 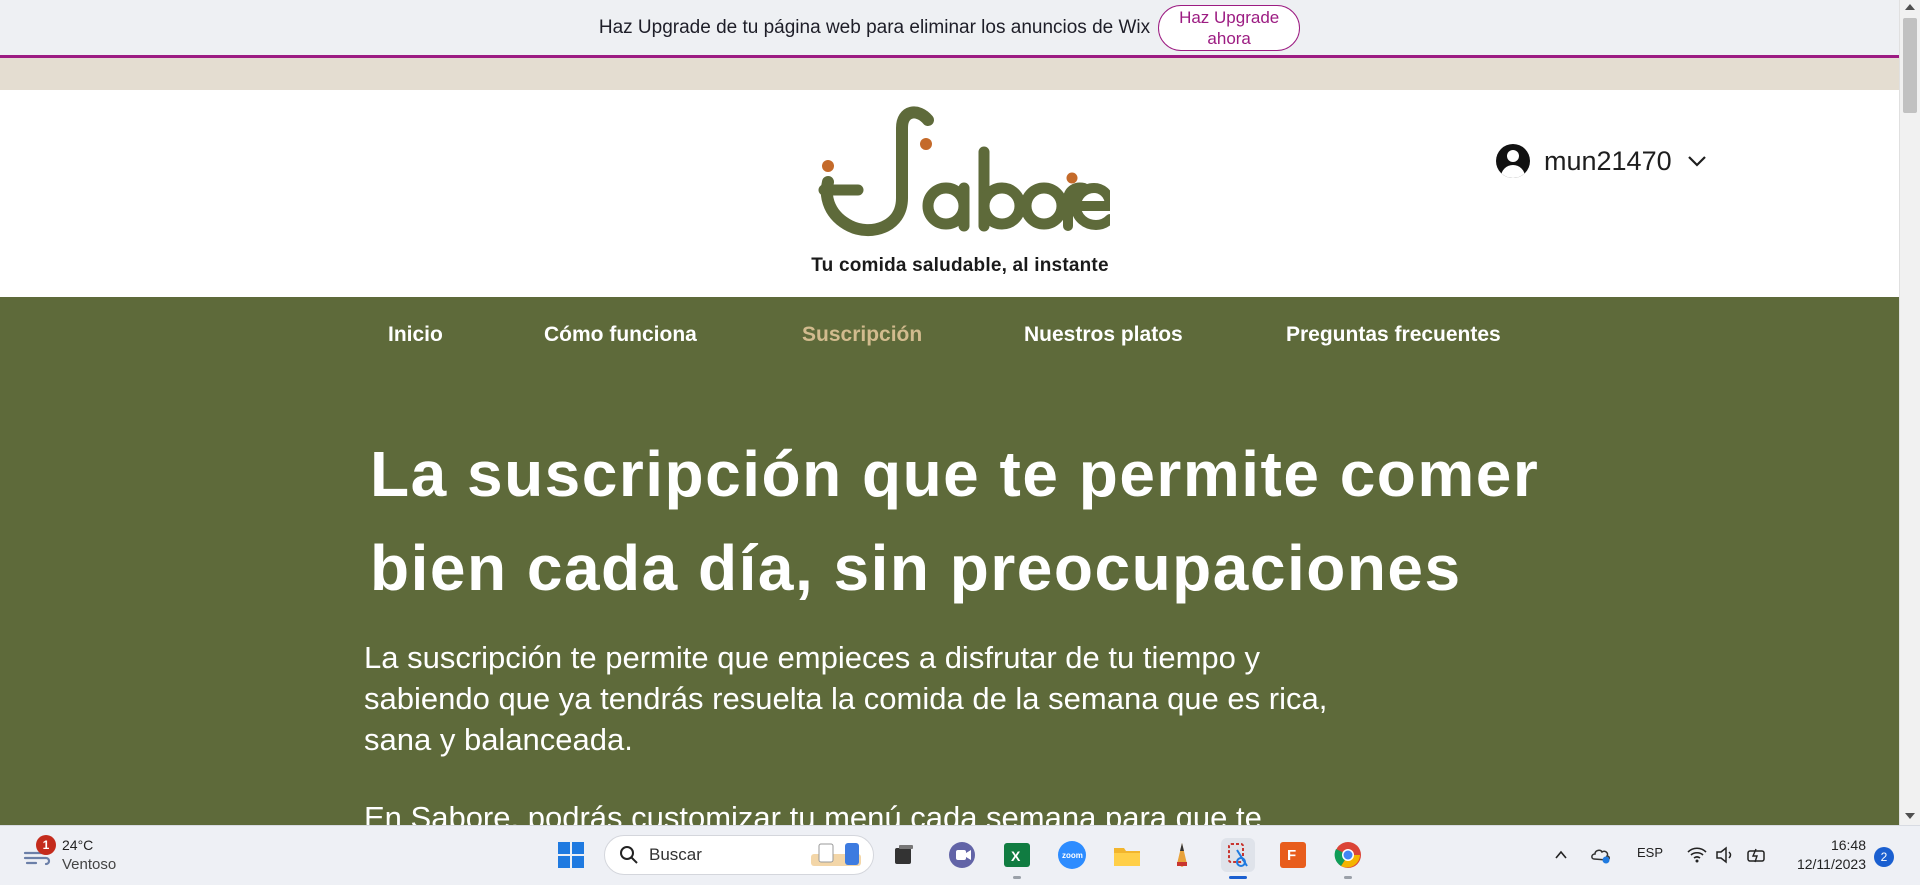 I want to click on hero-title-line1: La suscripción que te permite comer, so click(x=955, y=474).